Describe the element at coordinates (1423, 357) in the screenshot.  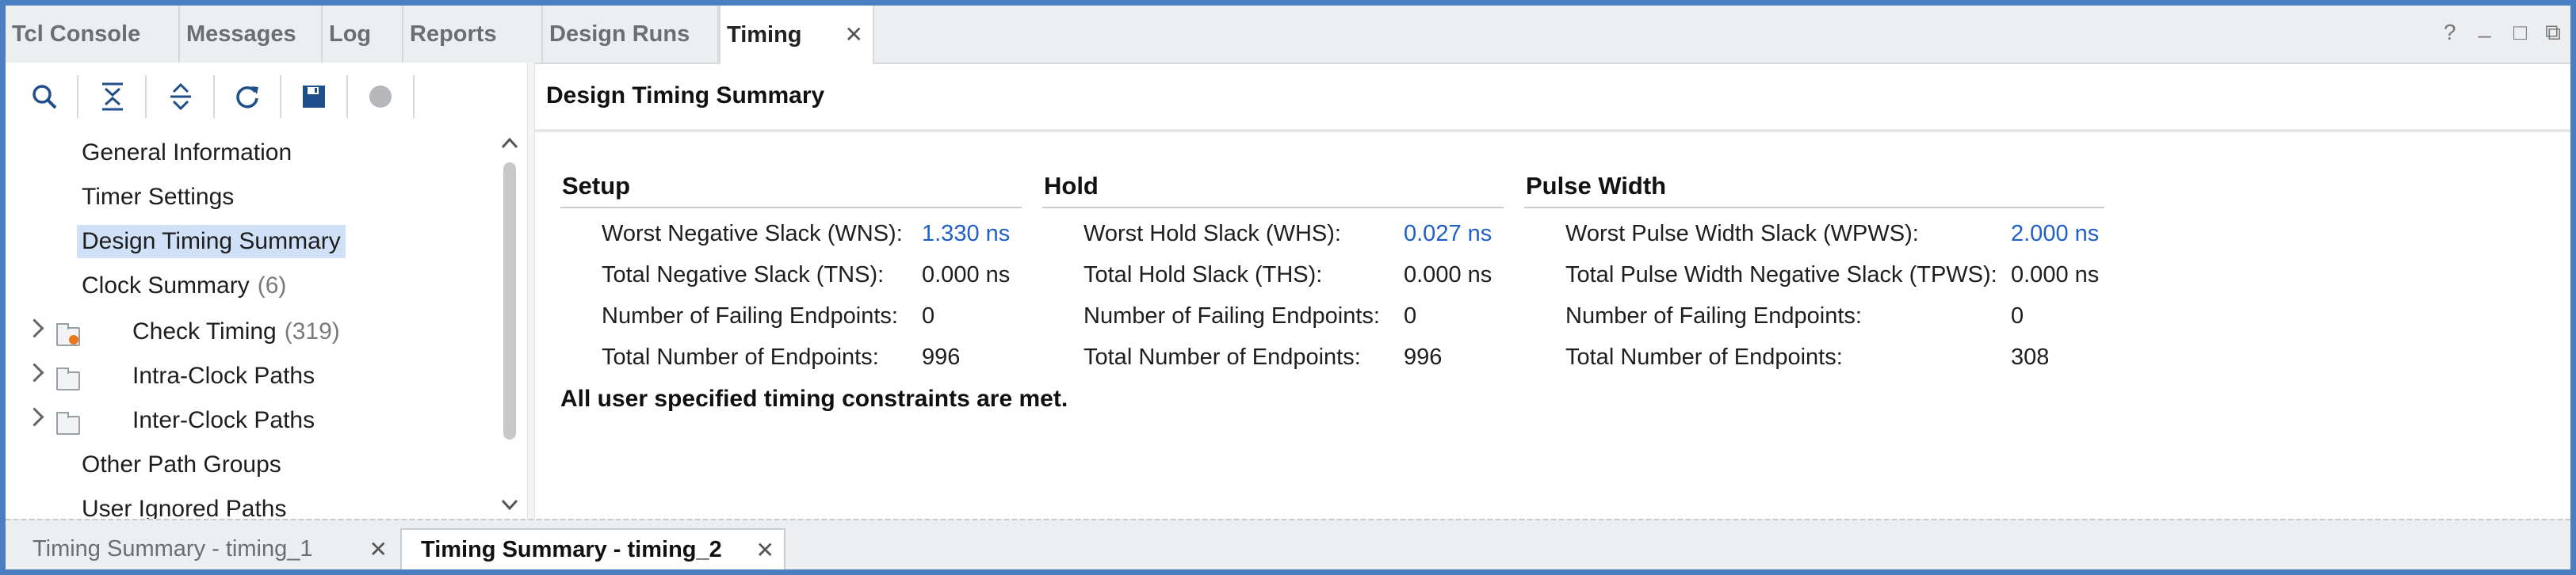
I see `hold-value: 996` at that location.